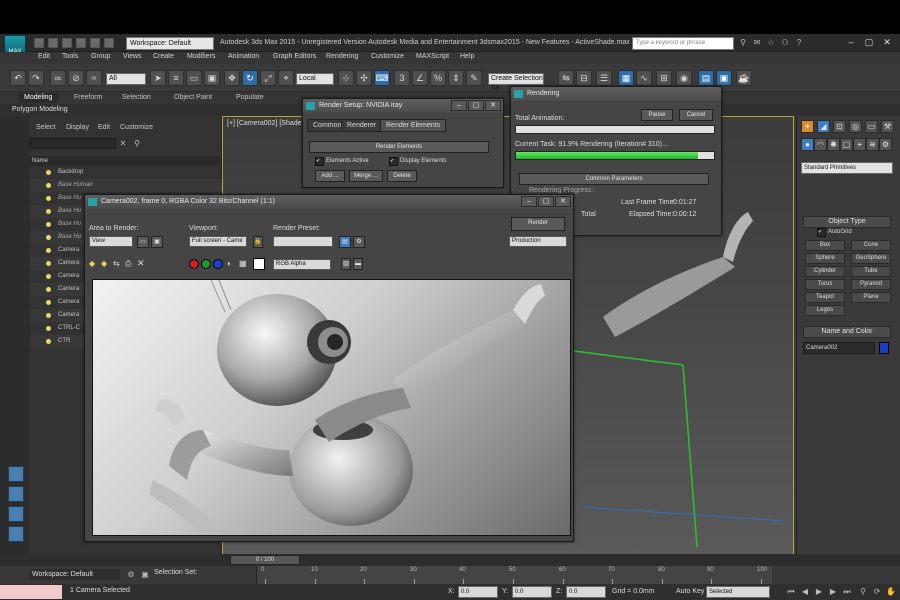 The height and width of the screenshot is (600, 900). What do you see at coordinates (417, 161) in the screenshot?
I see `display-elements-checkbox: Display Elements` at bounding box center [417, 161].